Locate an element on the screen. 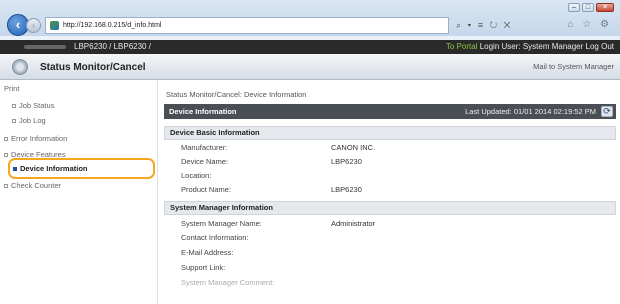  maximize-button: □ is located at coordinates (588, 7).